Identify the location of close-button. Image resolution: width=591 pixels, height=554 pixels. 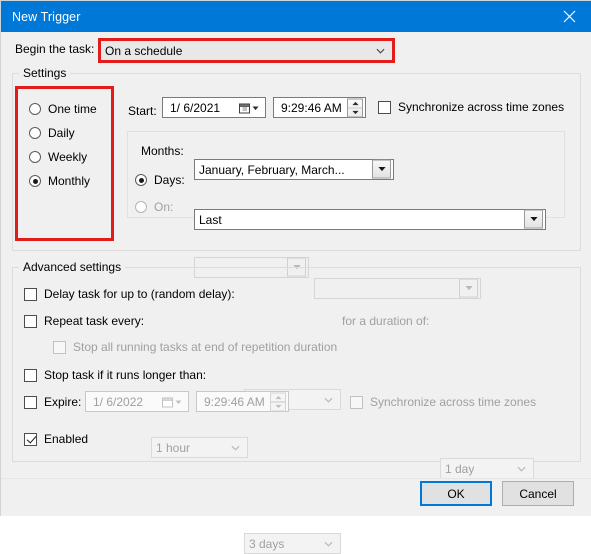
(568, 16).